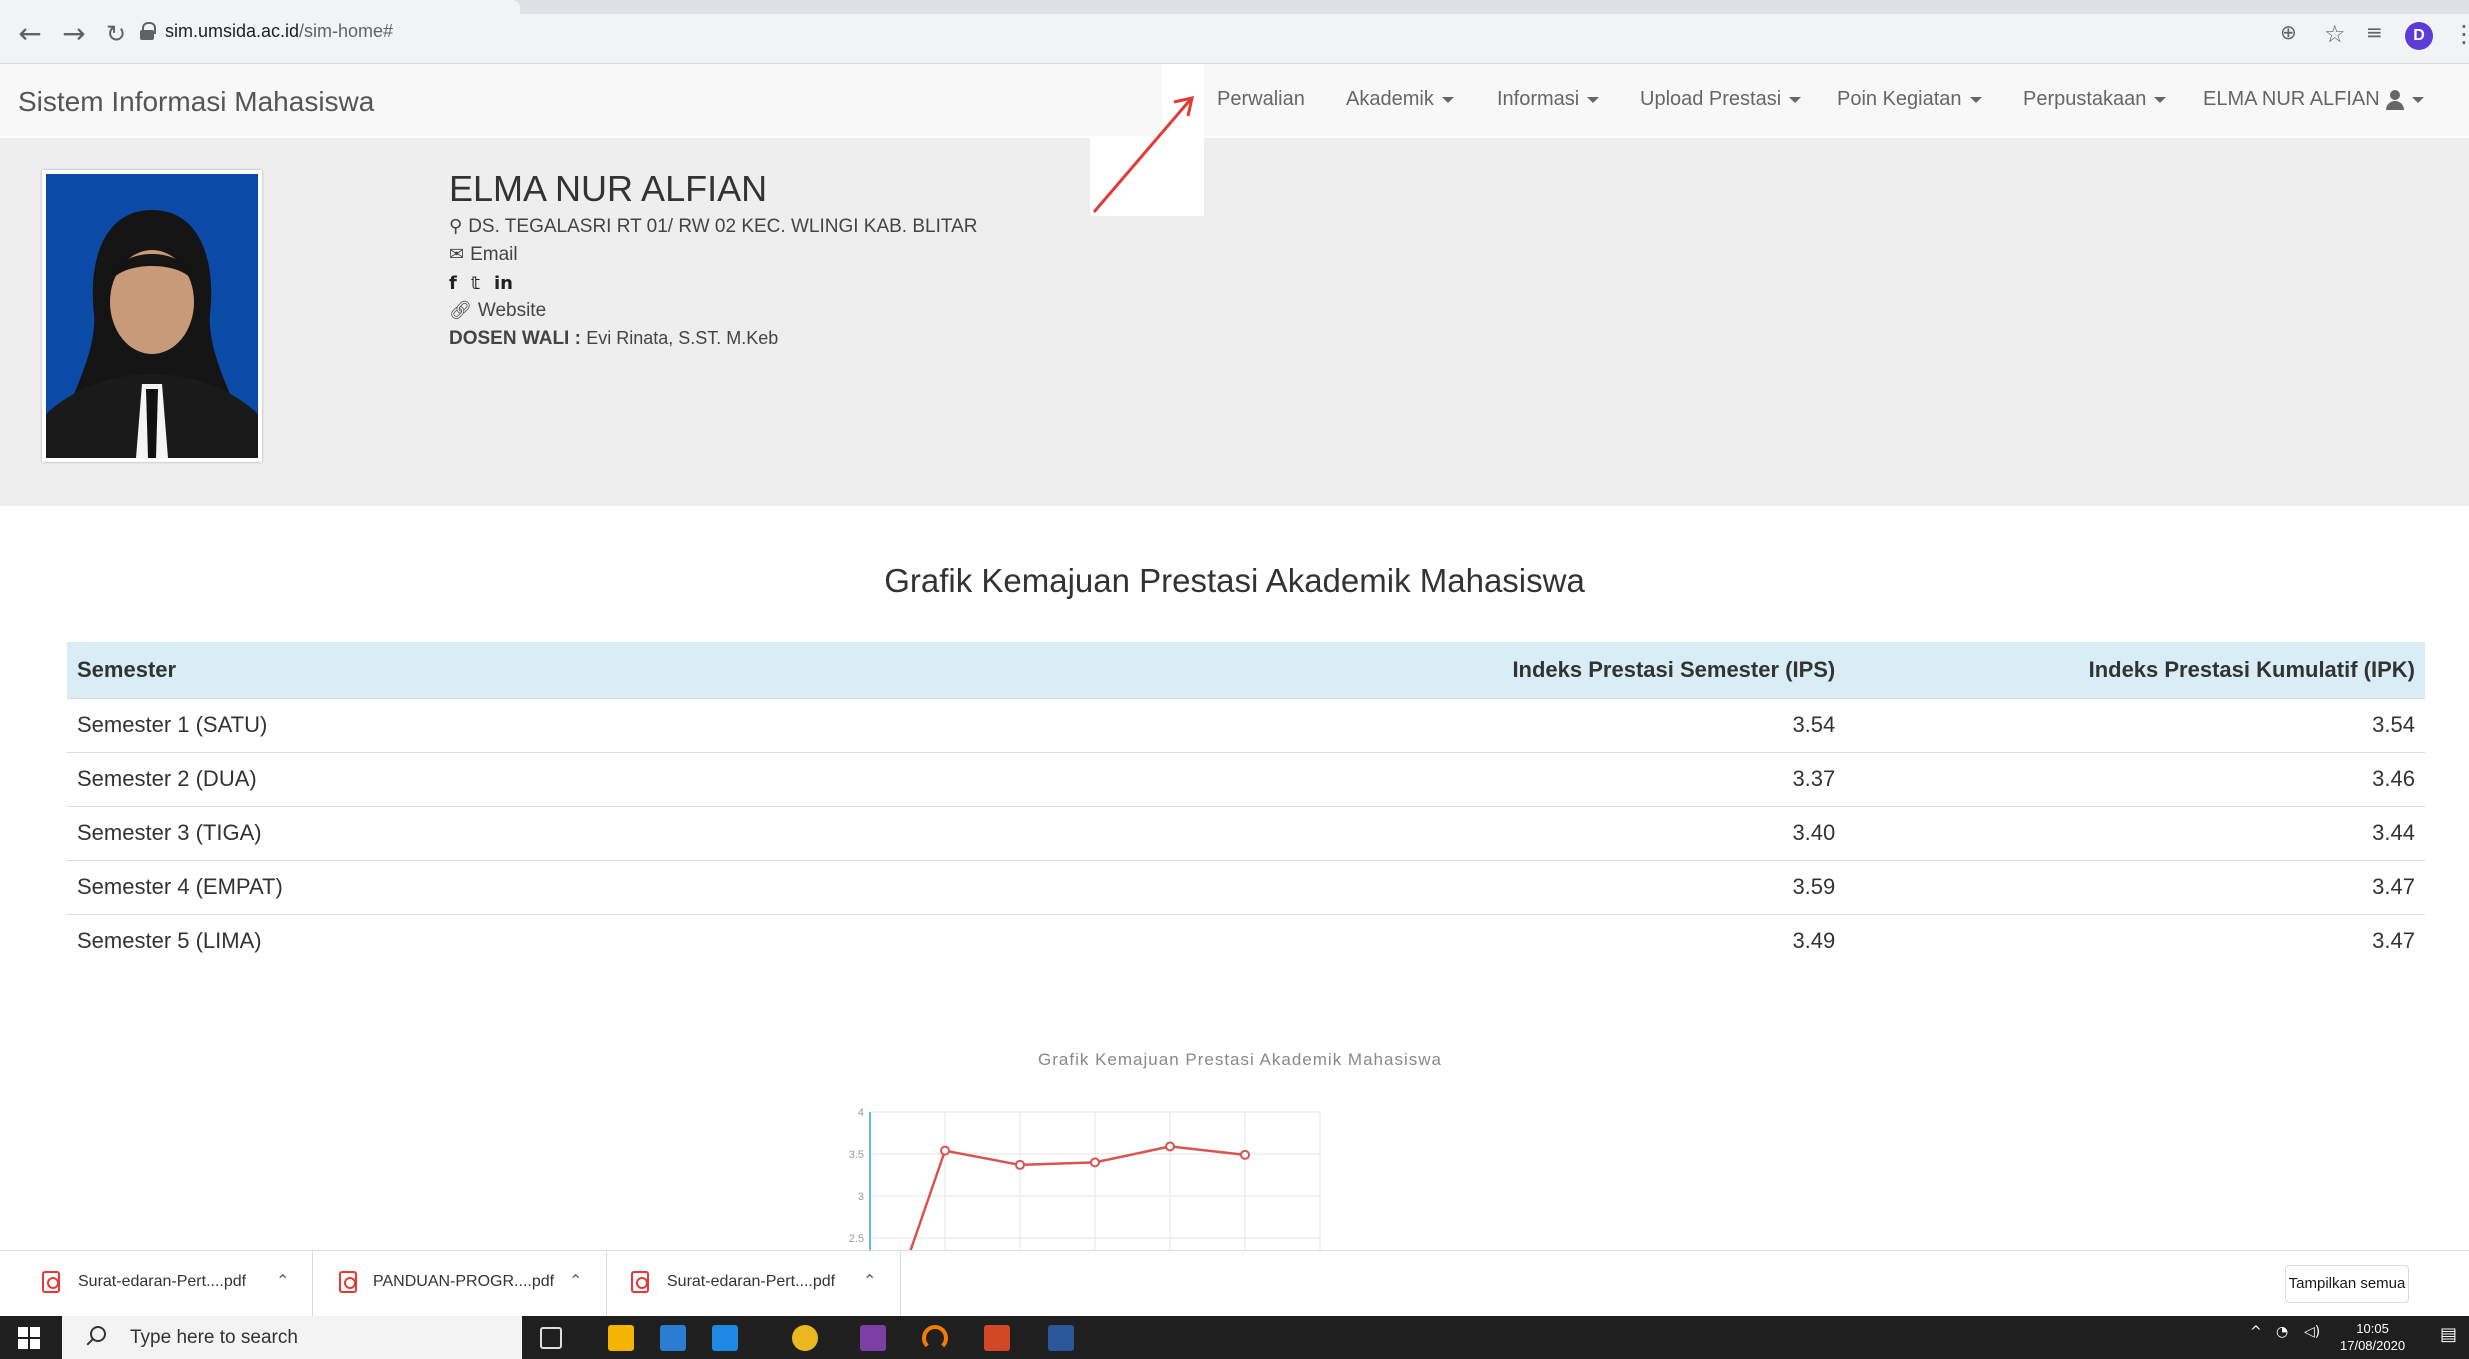  What do you see at coordinates (503, 283) in the screenshot?
I see `linkedin-icon: in` at bounding box center [503, 283].